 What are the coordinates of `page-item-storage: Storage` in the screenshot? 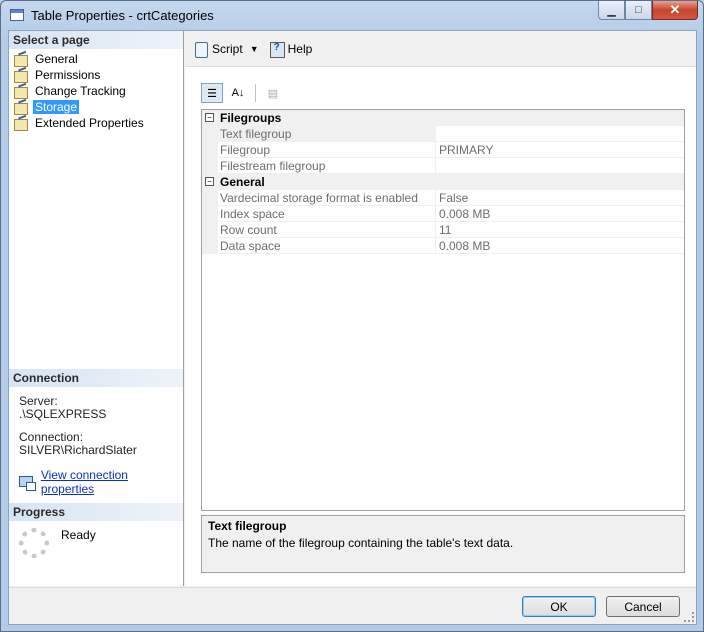 It's located at (97, 107).